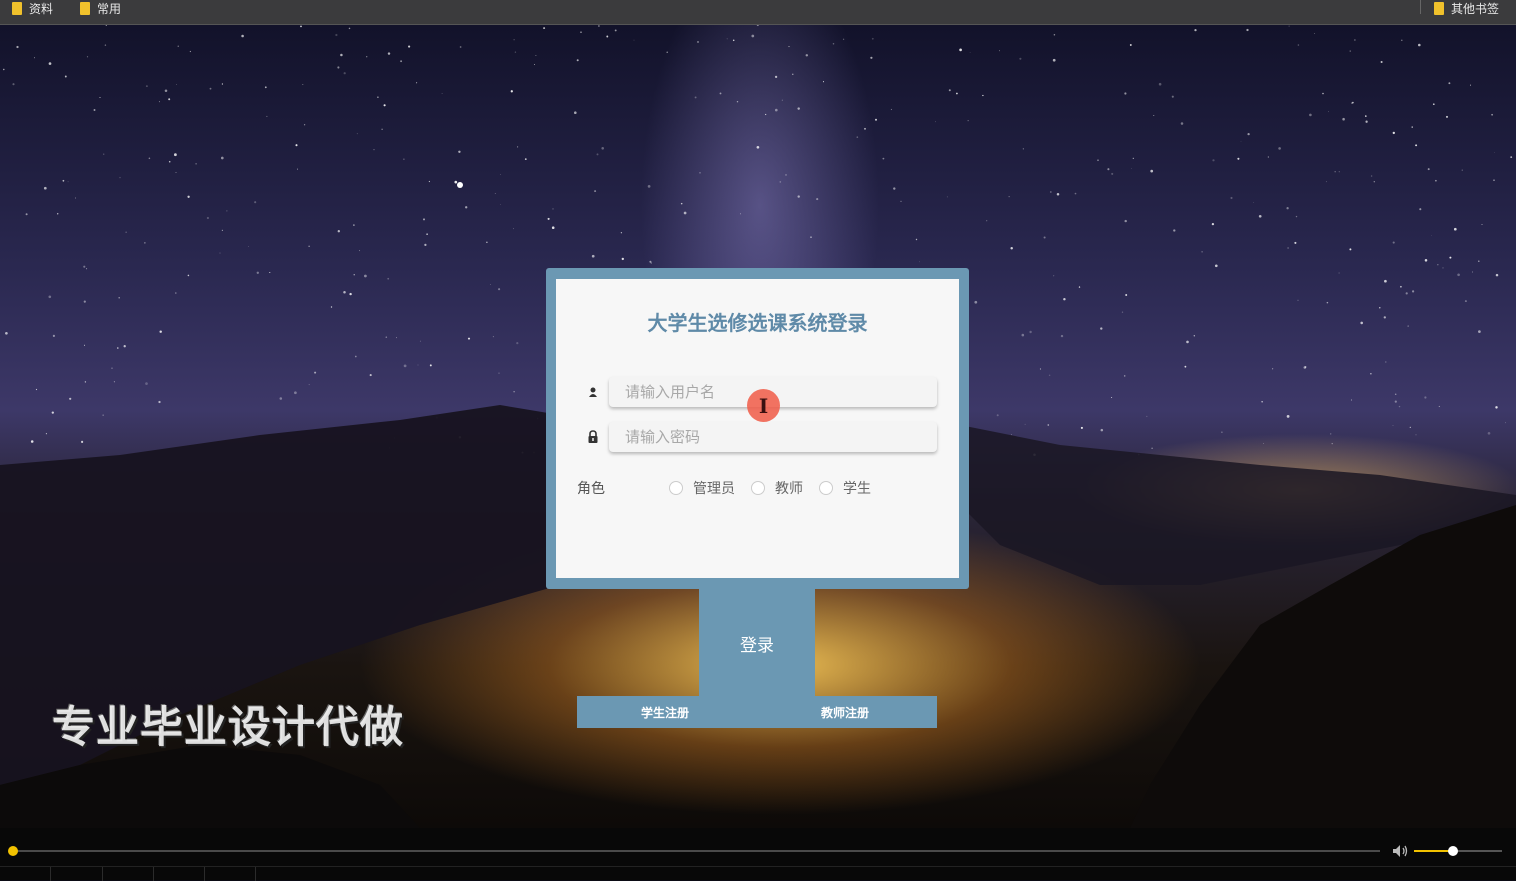 This screenshot has width=1516, height=881. What do you see at coordinates (13, 851) in the screenshot?
I see `progress-knob` at bounding box center [13, 851].